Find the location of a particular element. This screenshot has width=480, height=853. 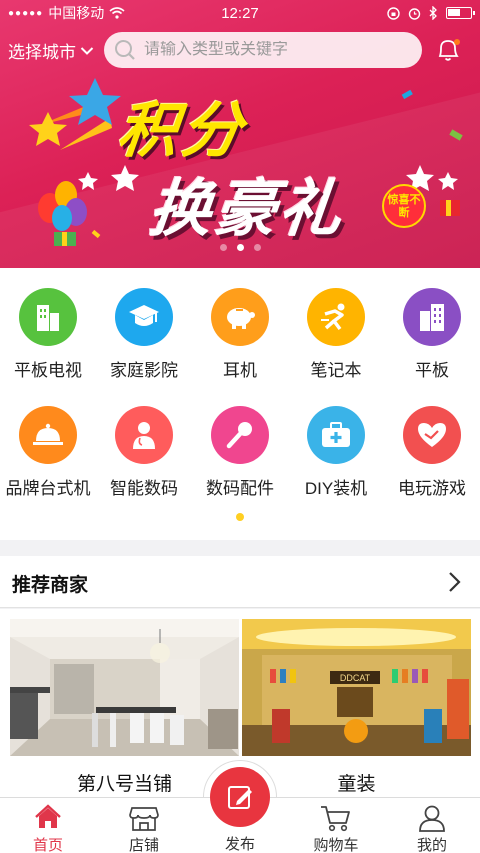

recommend-header: 推荐商家 is located at coordinates (240, 582).